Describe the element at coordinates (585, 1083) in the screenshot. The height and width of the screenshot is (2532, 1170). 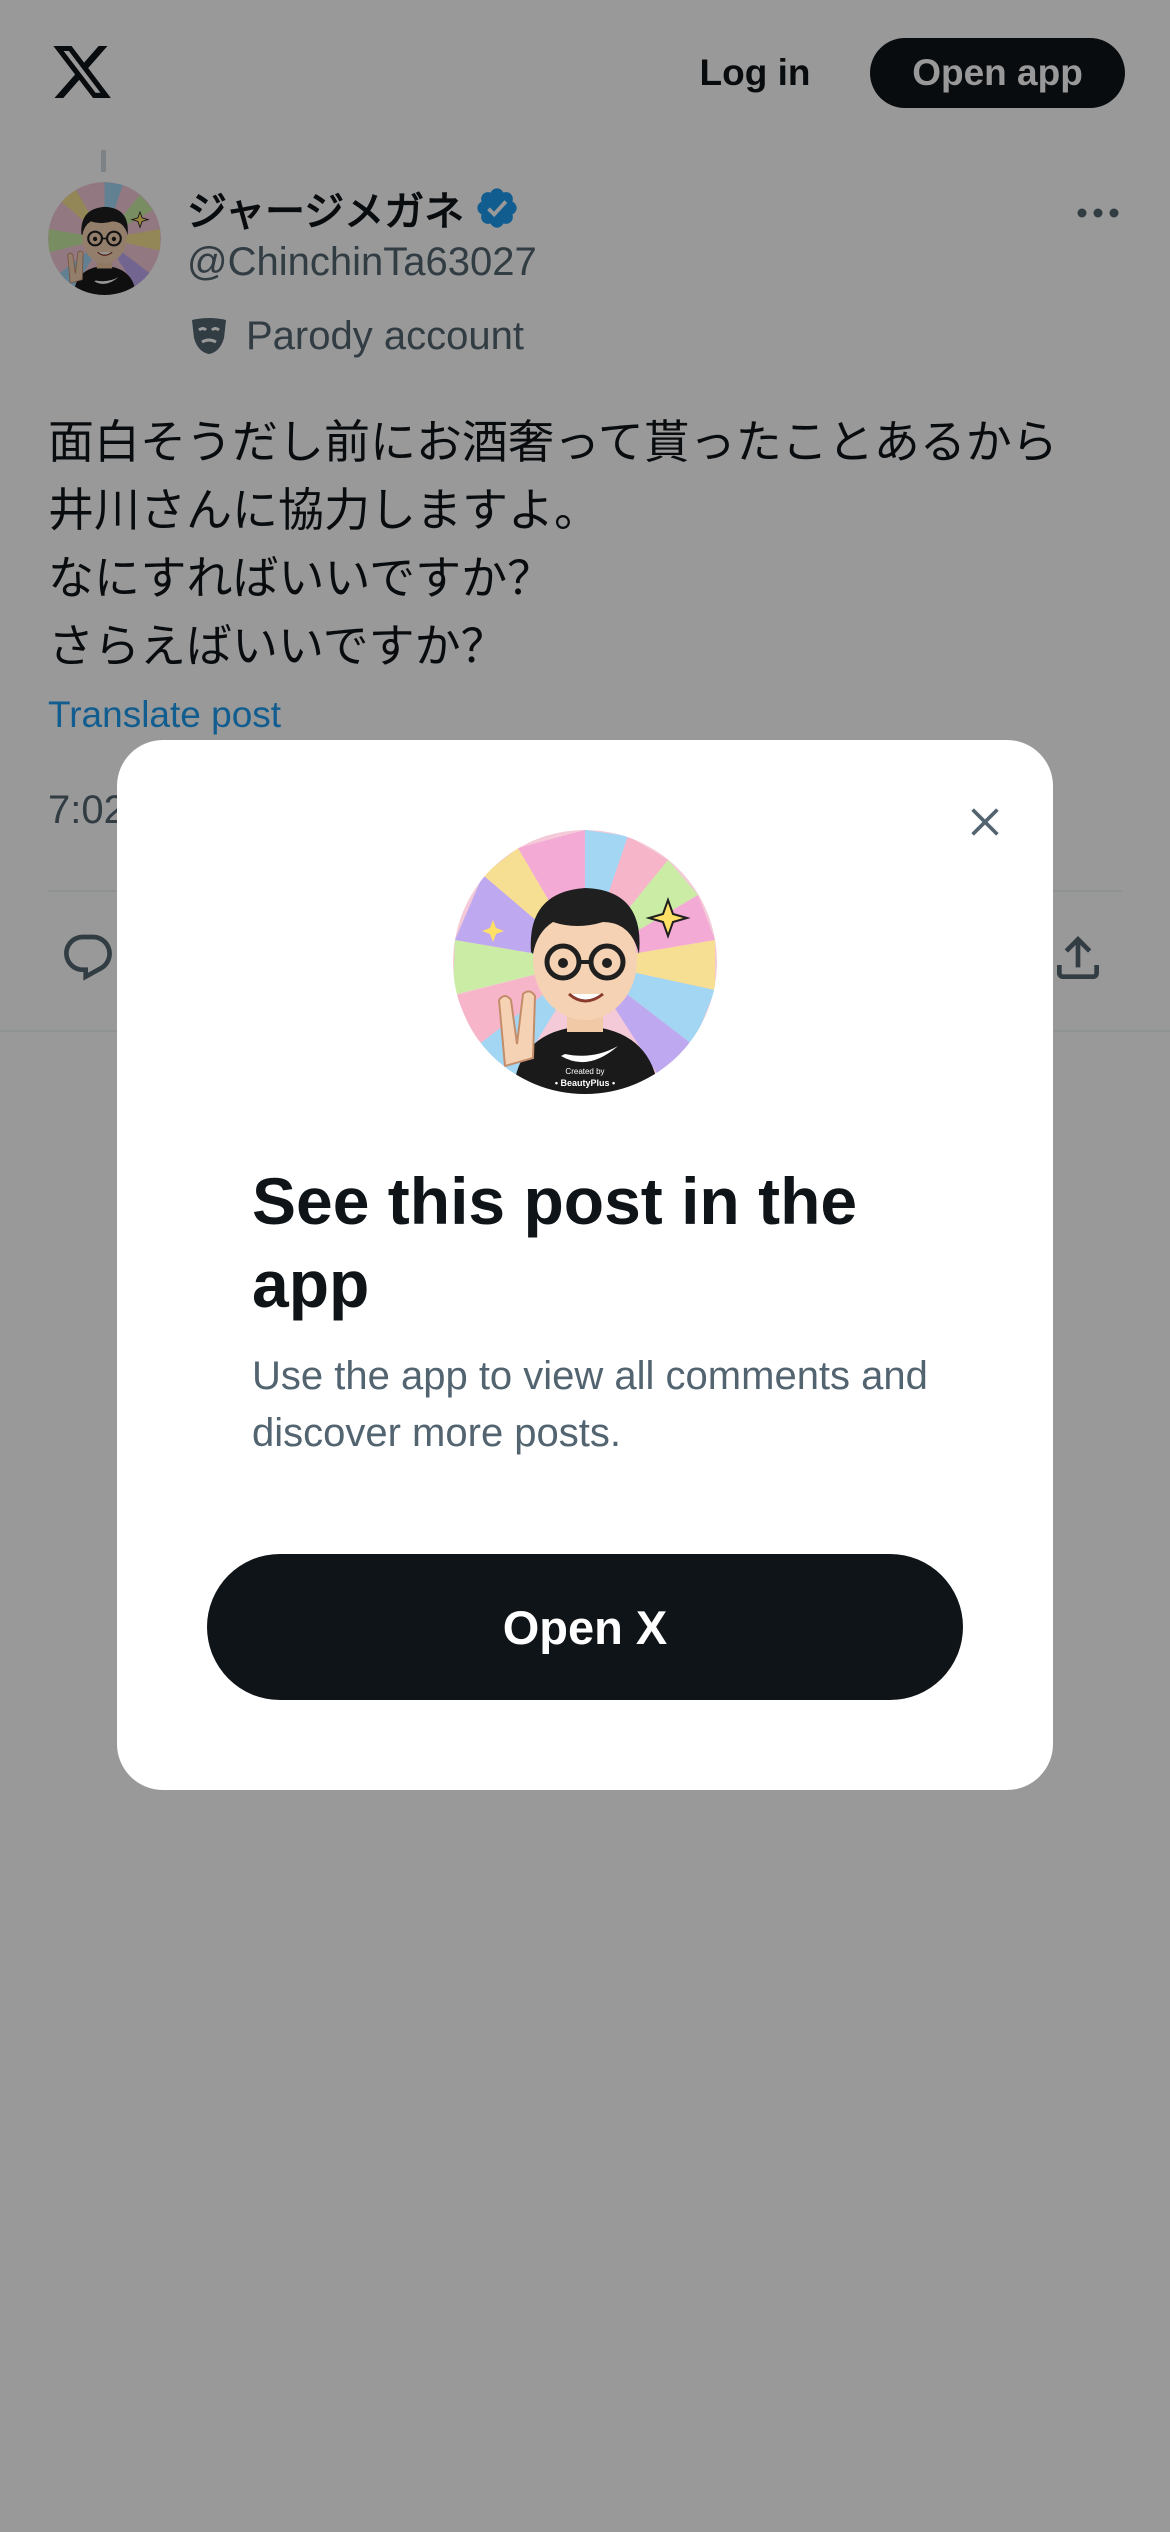
I see `avatar-caption: • BeautyPlus •` at that location.